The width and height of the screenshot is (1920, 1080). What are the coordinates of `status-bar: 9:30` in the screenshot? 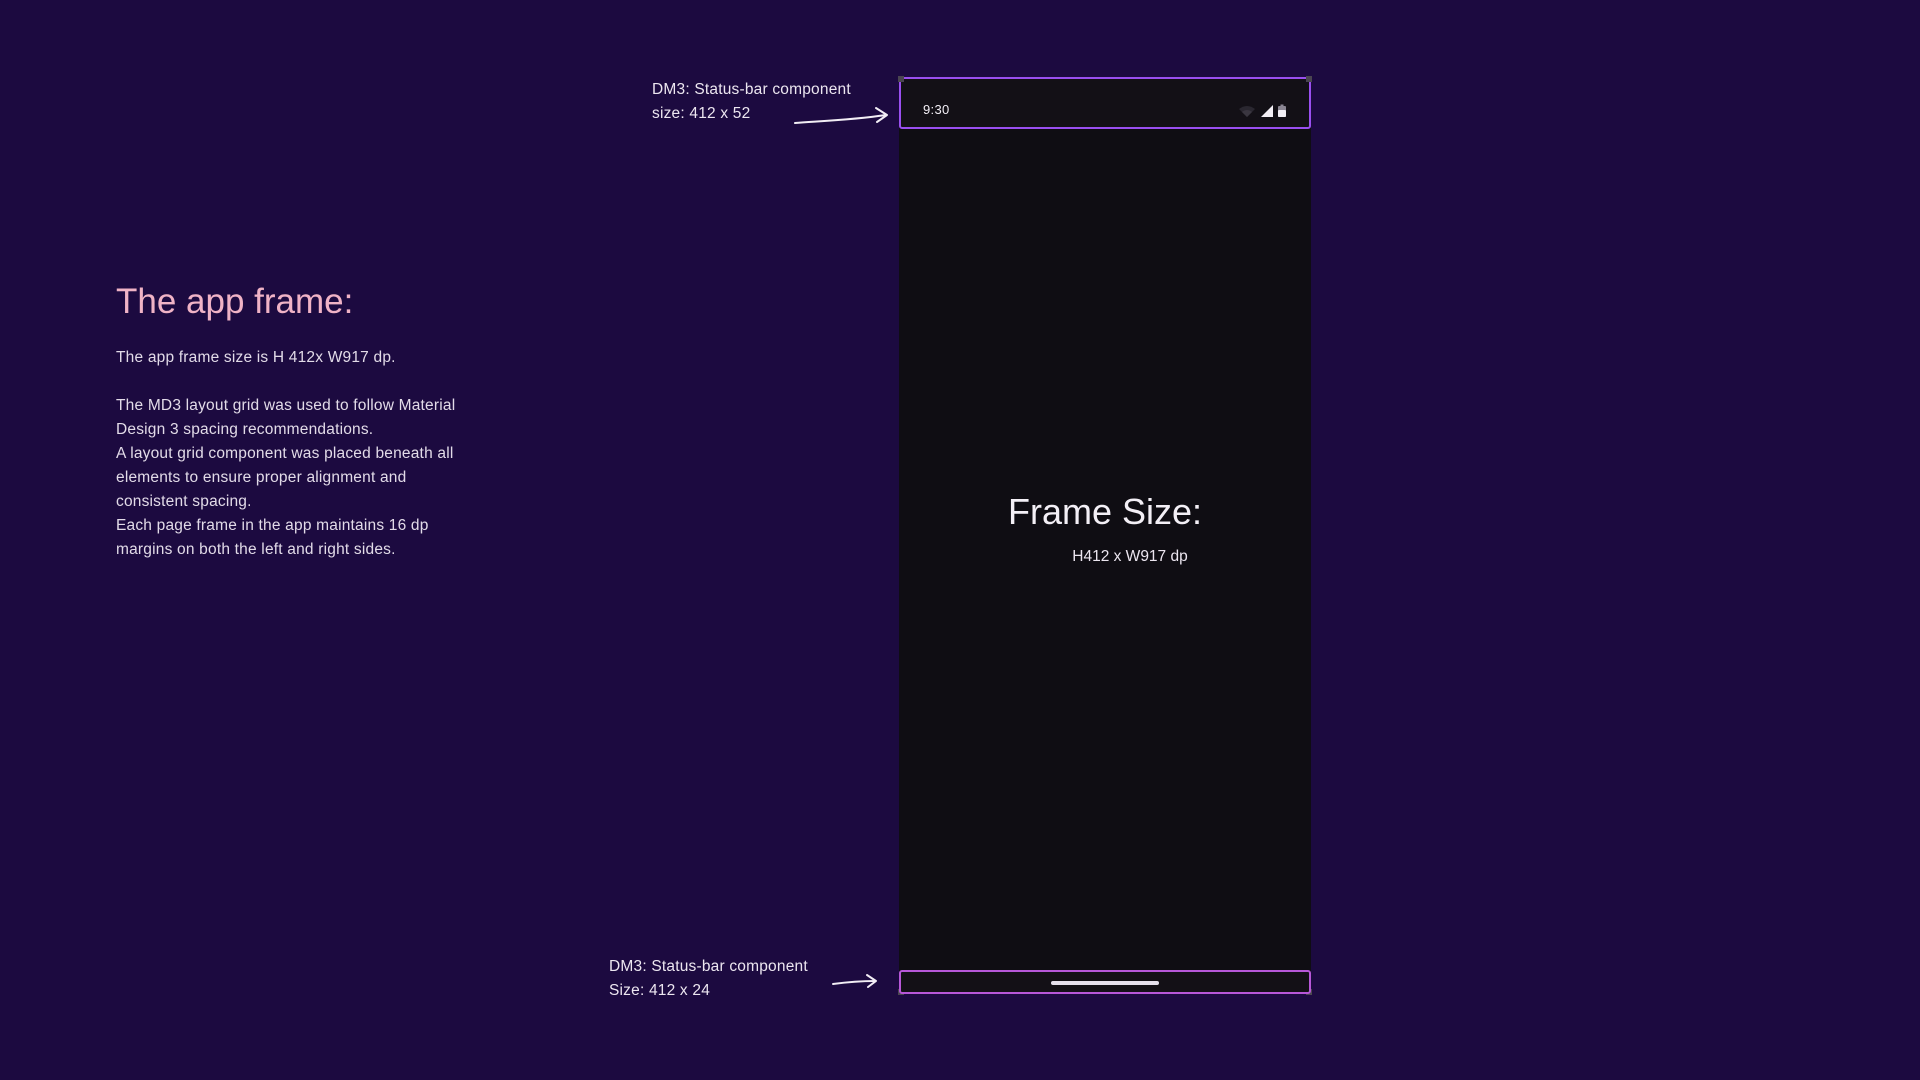 It's located at (1105, 103).